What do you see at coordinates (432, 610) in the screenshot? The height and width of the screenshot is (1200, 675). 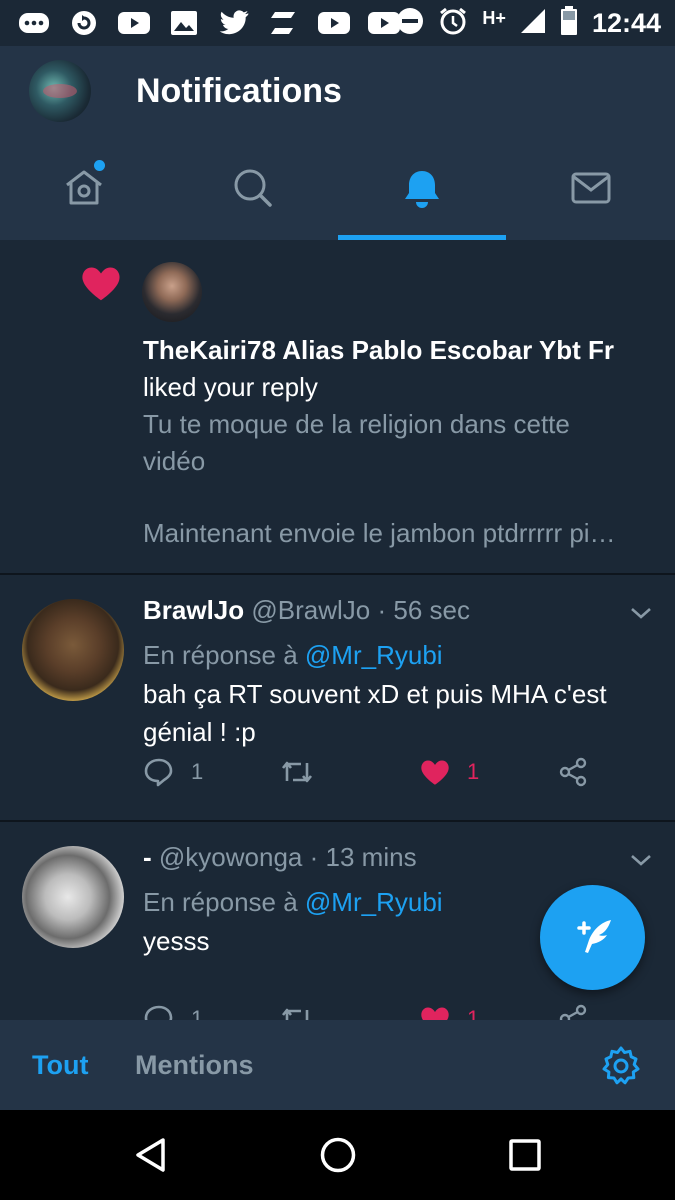 I see `tweet-time: 56 sec` at bounding box center [432, 610].